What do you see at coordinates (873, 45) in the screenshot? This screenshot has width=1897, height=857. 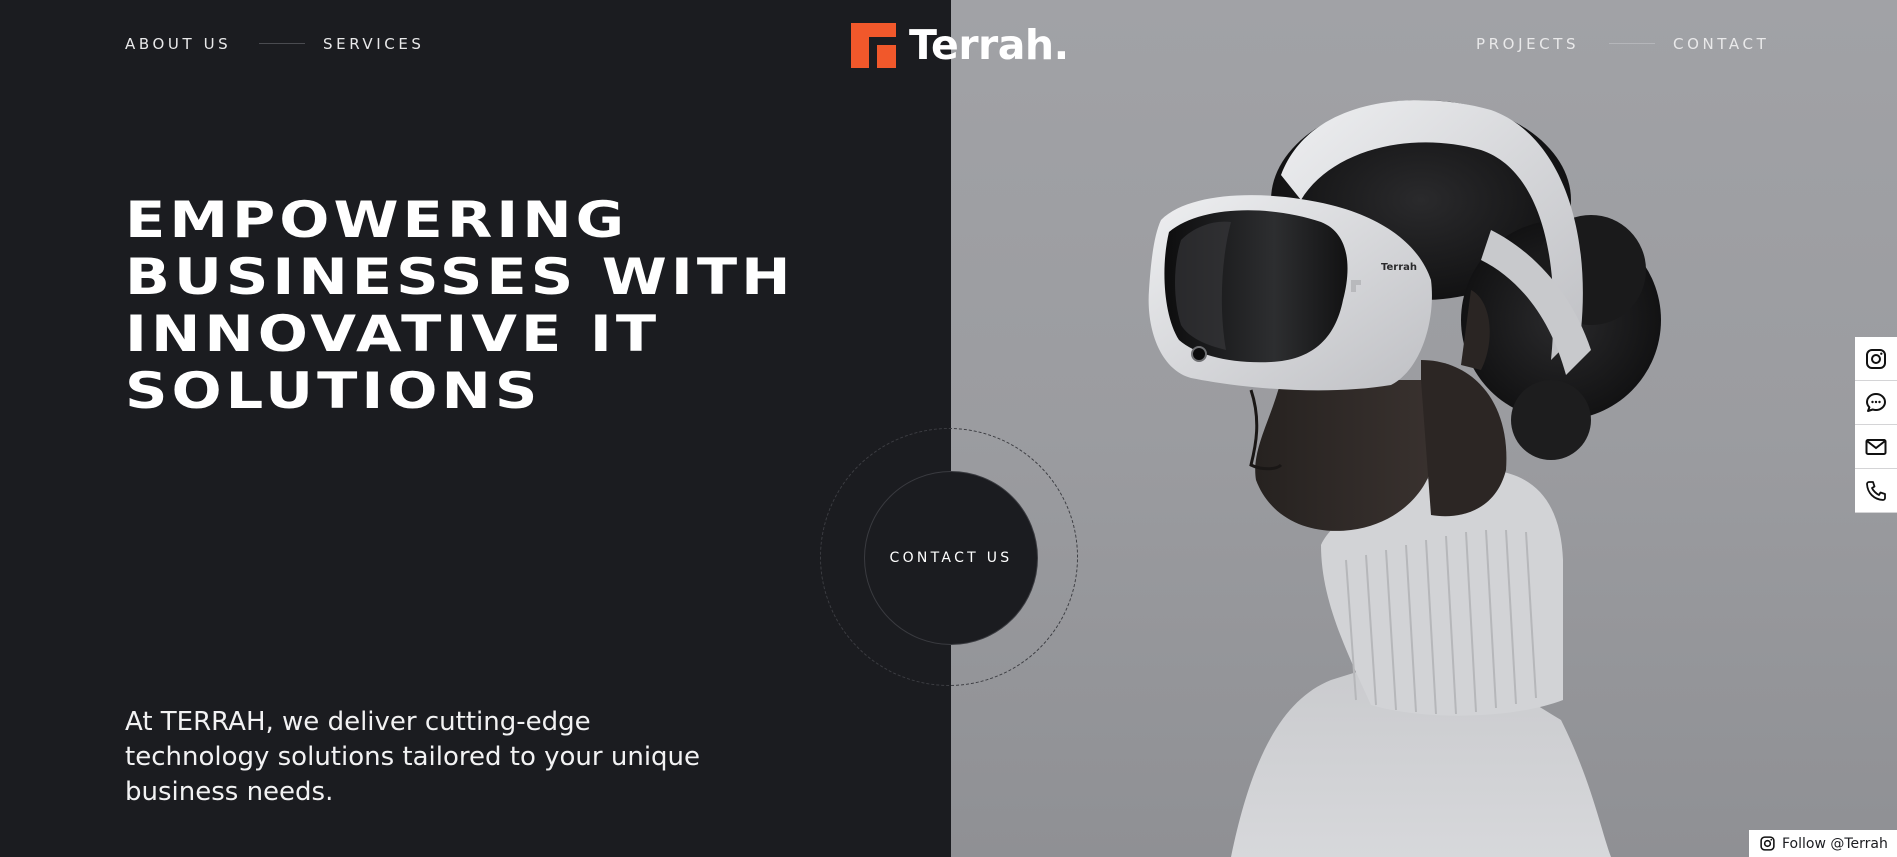 I see `terrah-logo-icon` at bounding box center [873, 45].